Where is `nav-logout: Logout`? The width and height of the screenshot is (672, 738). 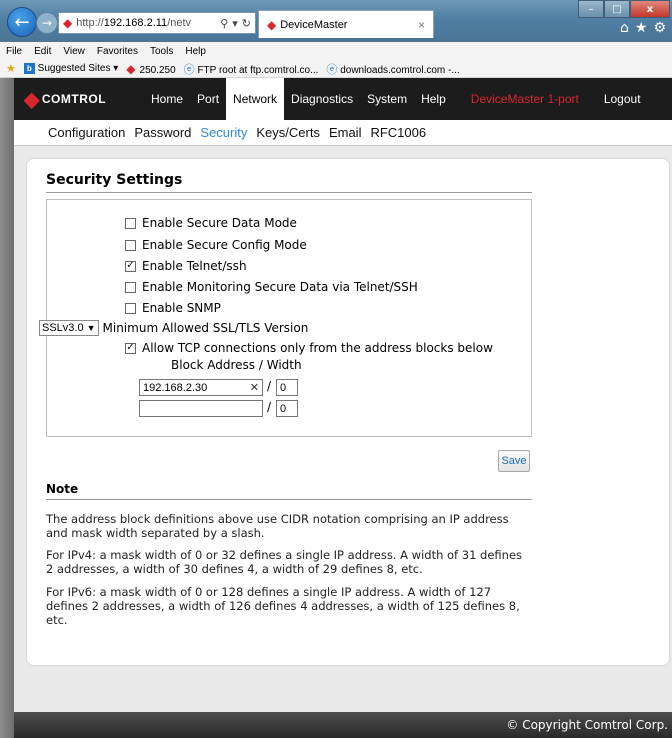 nav-logout: Logout is located at coordinates (622, 99).